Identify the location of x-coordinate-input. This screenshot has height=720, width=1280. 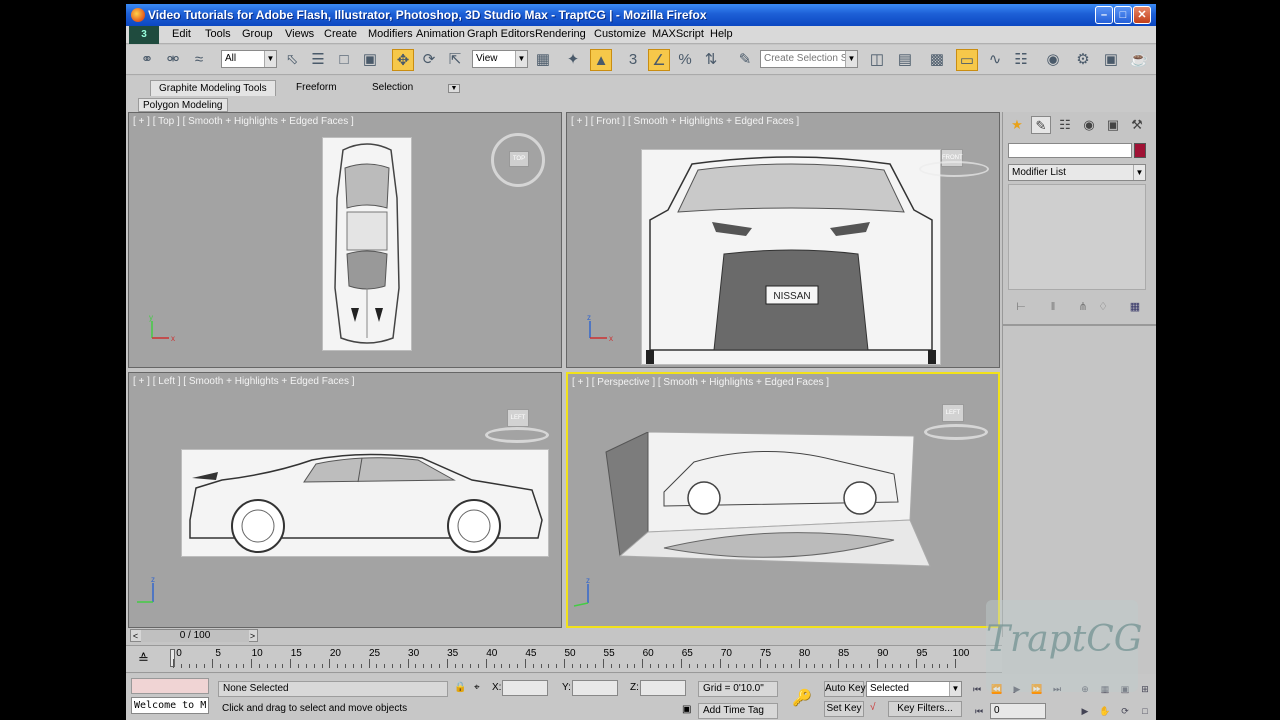
(525, 688).